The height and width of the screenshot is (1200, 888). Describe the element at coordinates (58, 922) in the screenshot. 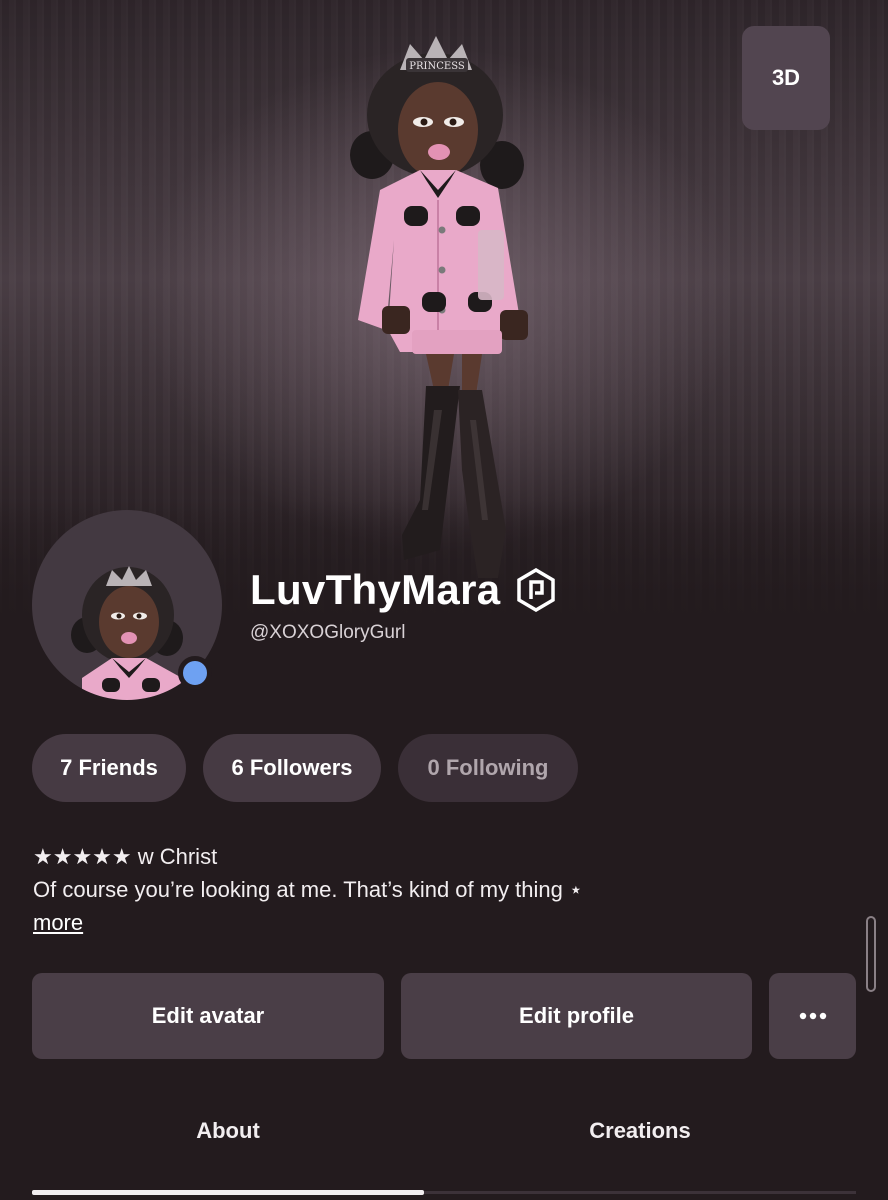

I see `bio-more-link: more` at that location.